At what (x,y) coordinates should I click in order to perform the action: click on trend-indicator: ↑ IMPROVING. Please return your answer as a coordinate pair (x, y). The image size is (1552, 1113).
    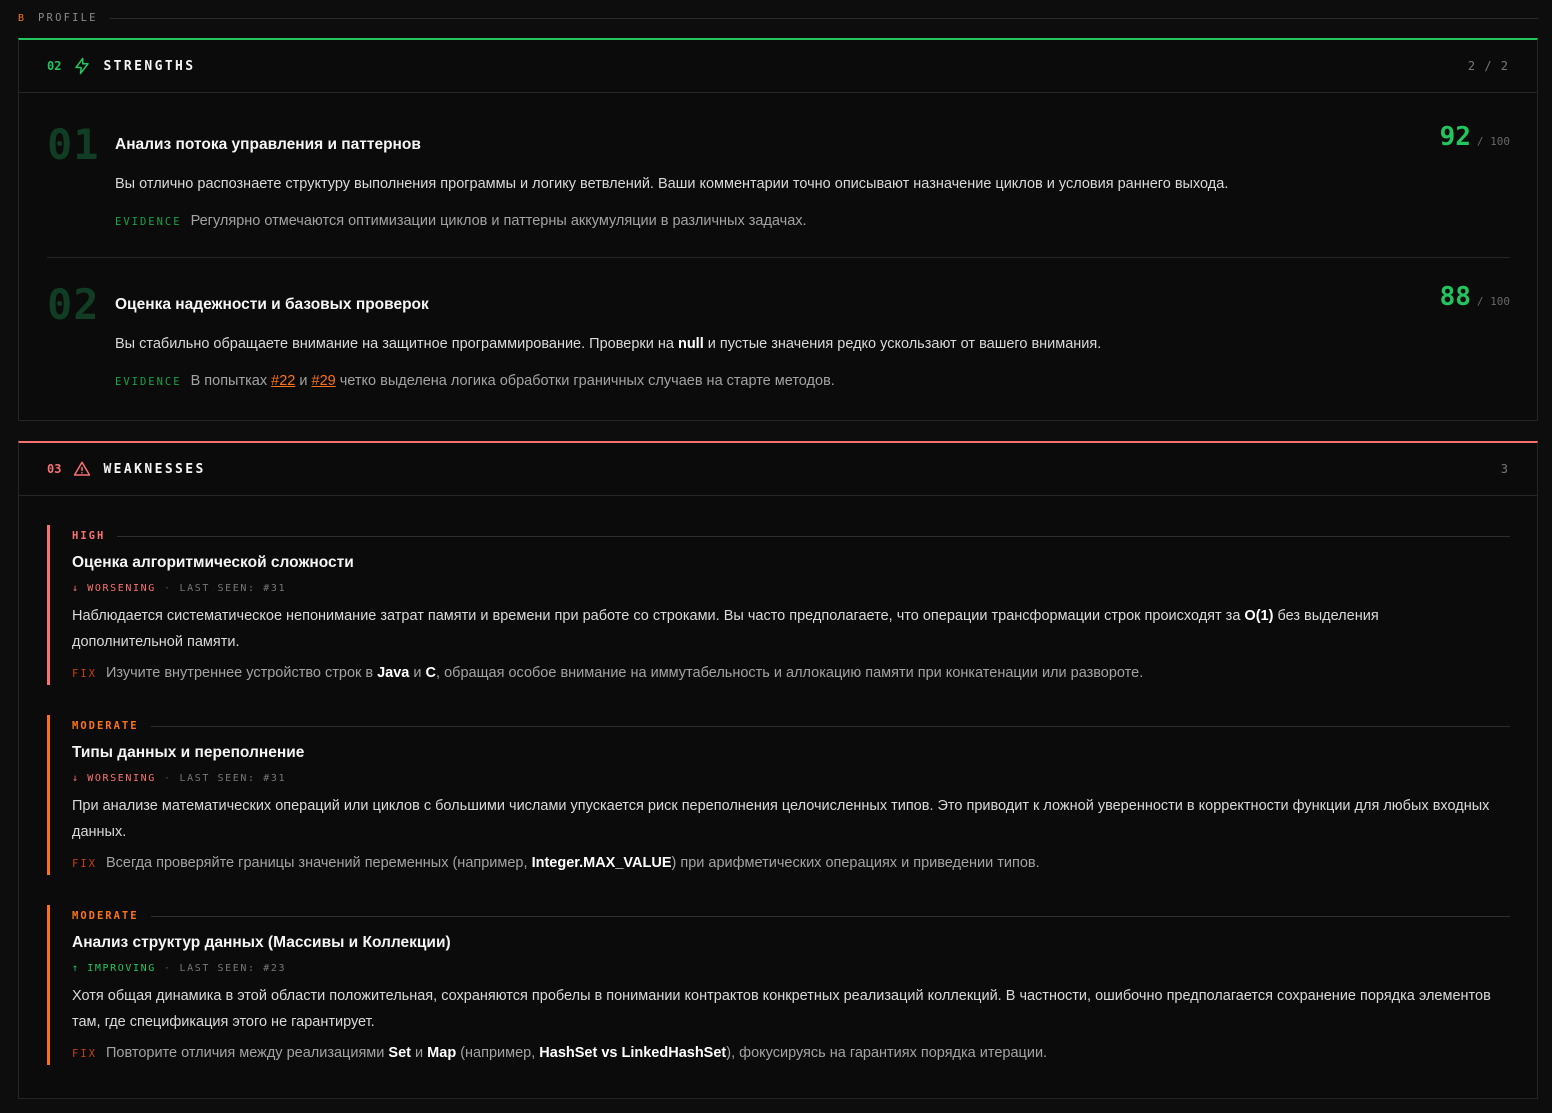
    Looking at the image, I should click on (114, 968).